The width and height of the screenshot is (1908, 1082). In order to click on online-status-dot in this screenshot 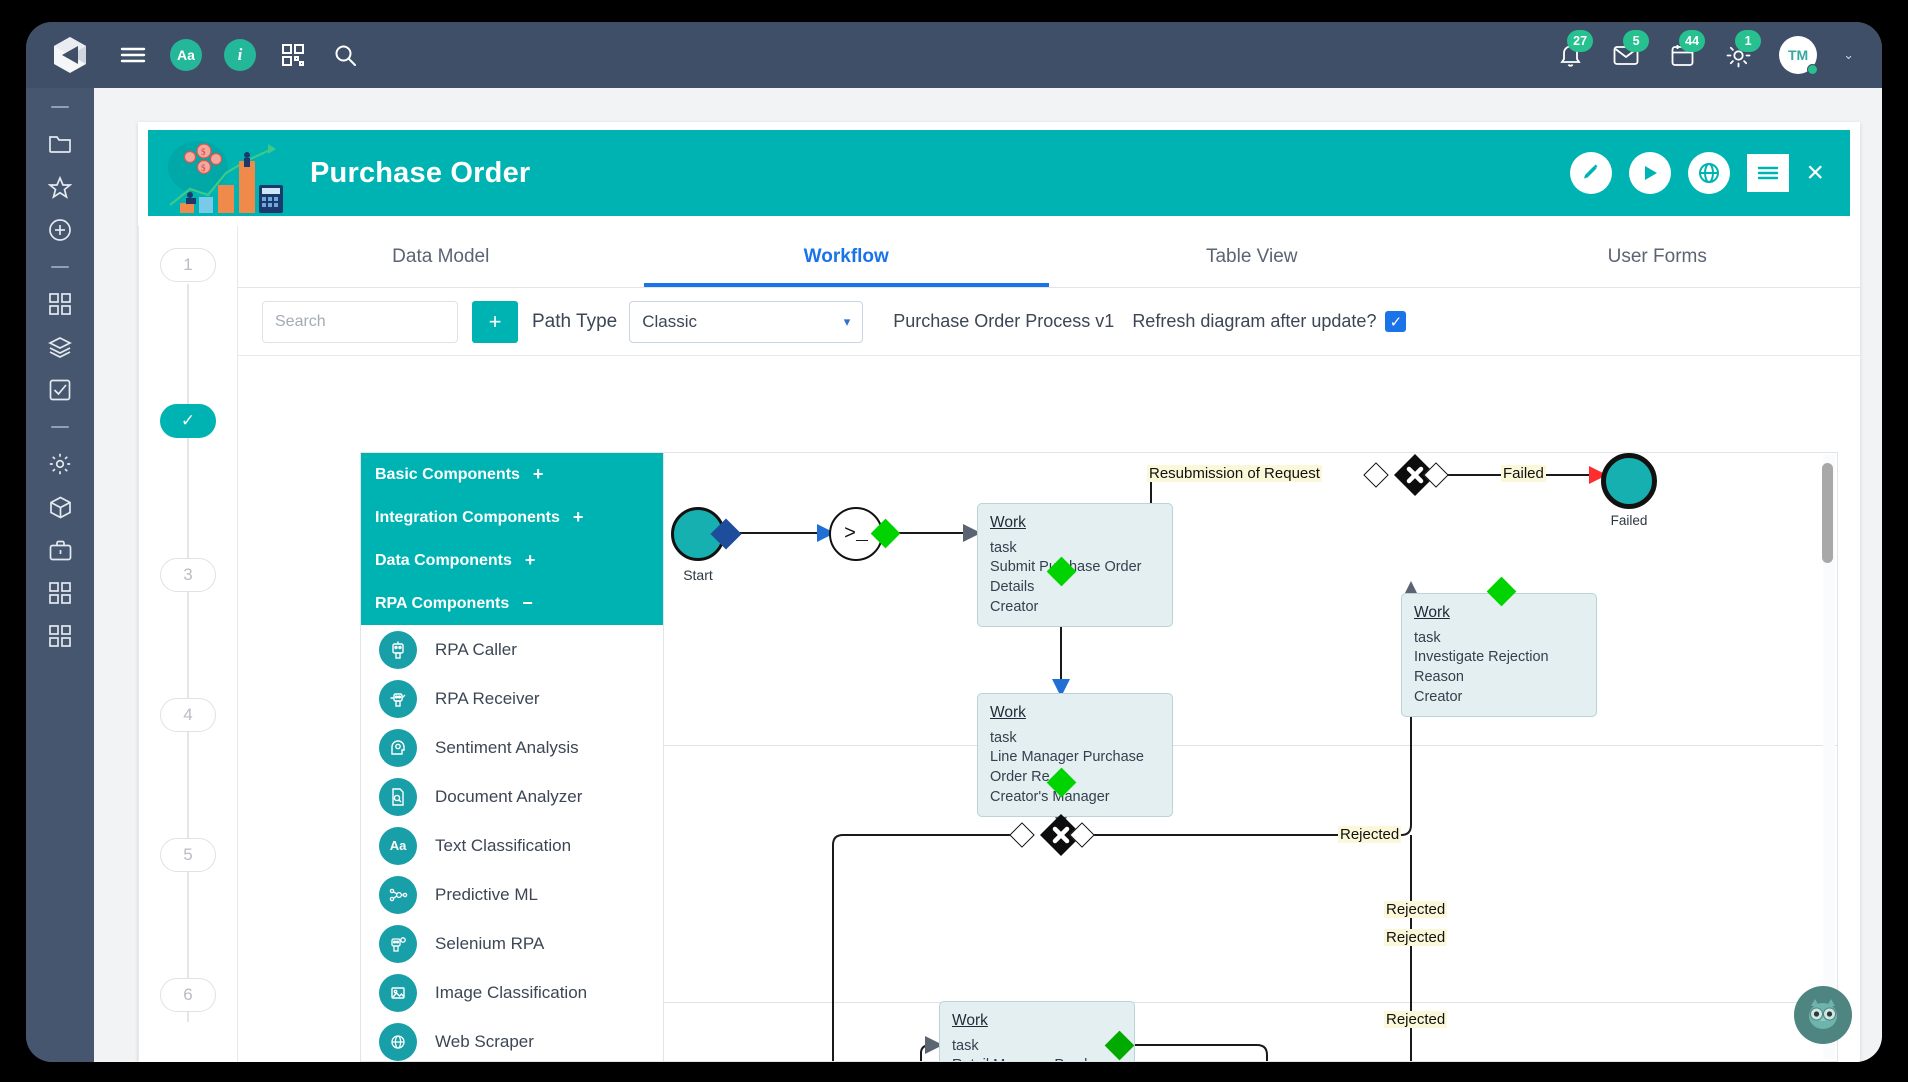, I will do `click(1813, 69)`.